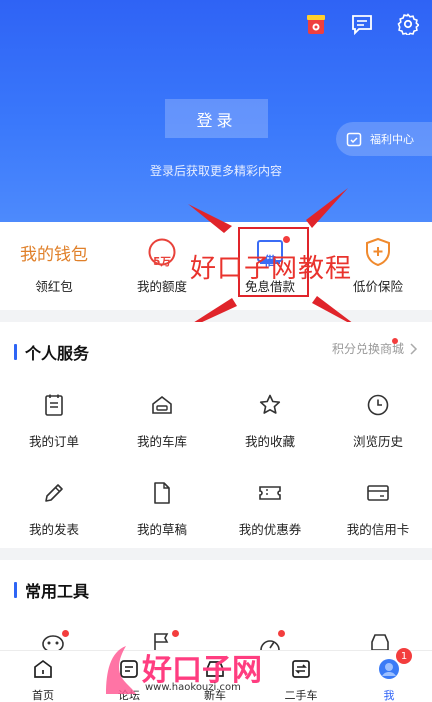  What do you see at coordinates (193, 687) in the screenshot?
I see `watermark-logo-url: www.haokouzi.com` at bounding box center [193, 687].